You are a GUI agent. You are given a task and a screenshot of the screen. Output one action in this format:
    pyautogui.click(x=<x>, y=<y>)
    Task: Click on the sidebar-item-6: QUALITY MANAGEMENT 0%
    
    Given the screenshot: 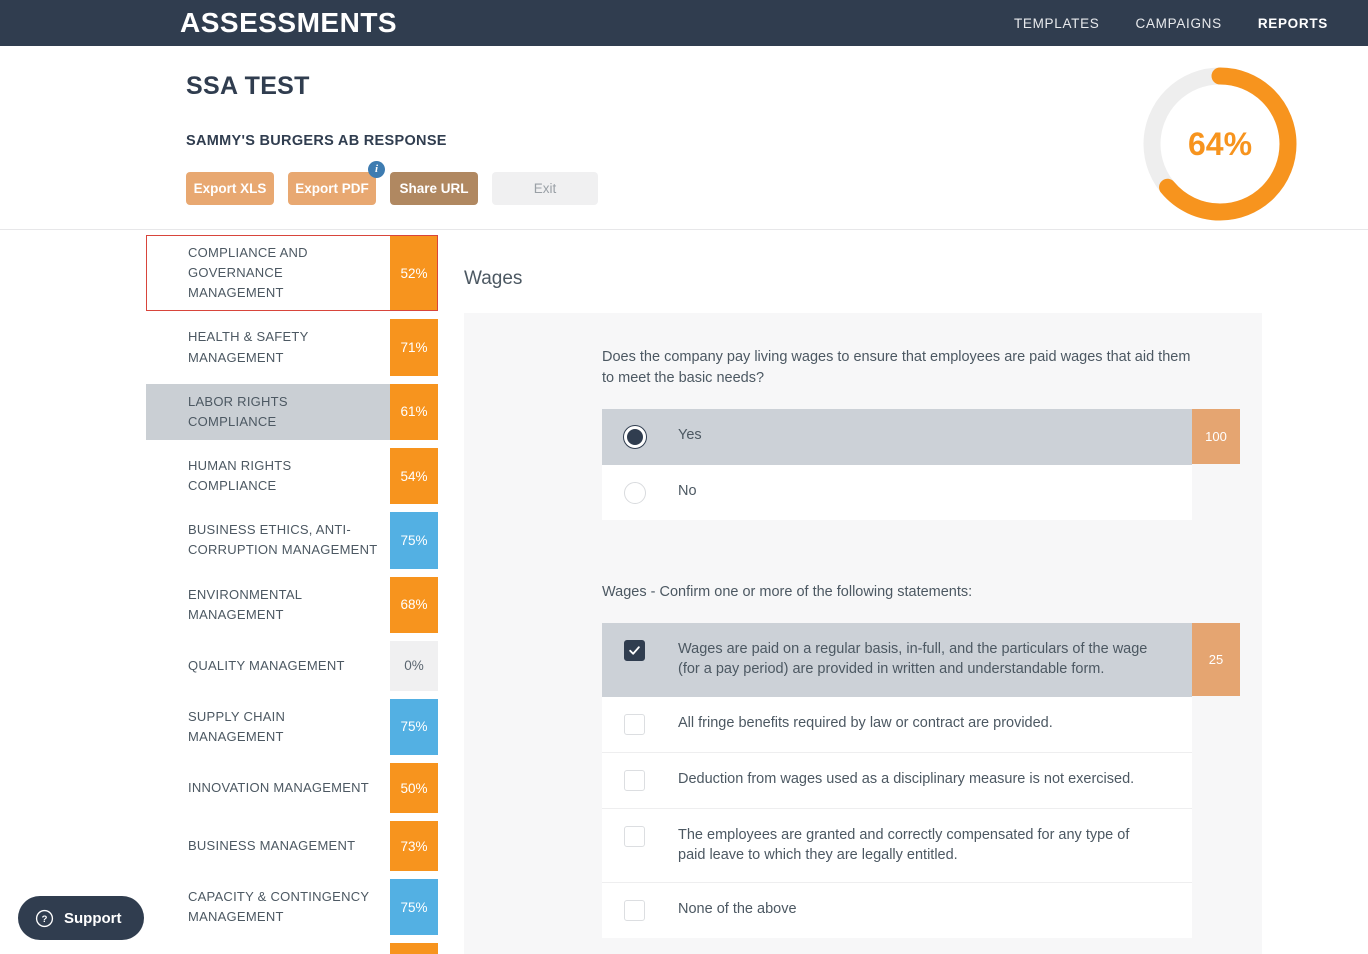 What is the action you would take?
    pyautogui.click(x=292, y=665)
    